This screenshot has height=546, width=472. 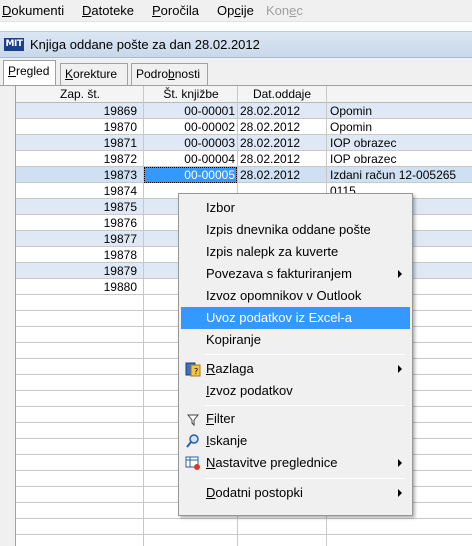 I want to click on menu-item-izpis-dnevnika: Izpis dnevnika oddane pošte, so click(x=295, y=230).